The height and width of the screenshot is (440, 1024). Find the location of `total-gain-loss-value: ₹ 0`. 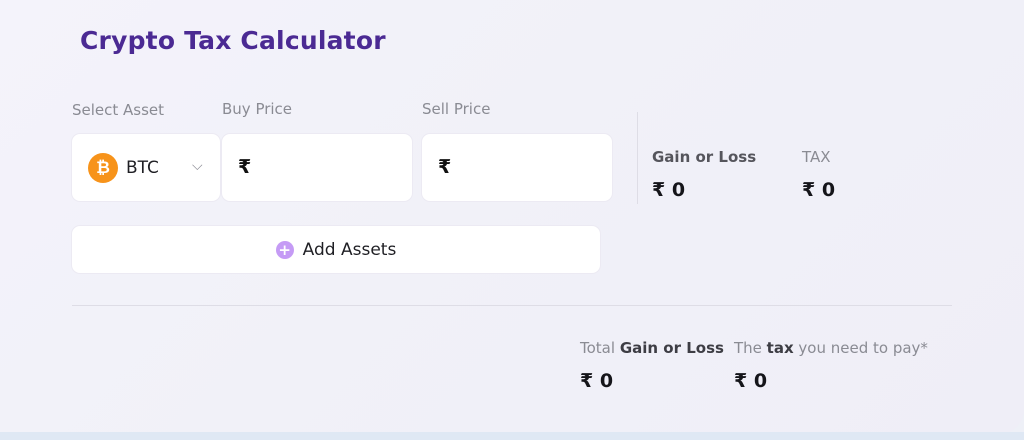

total-gain-loss-value: ₹ 0 is located at coordinates (597, 381).